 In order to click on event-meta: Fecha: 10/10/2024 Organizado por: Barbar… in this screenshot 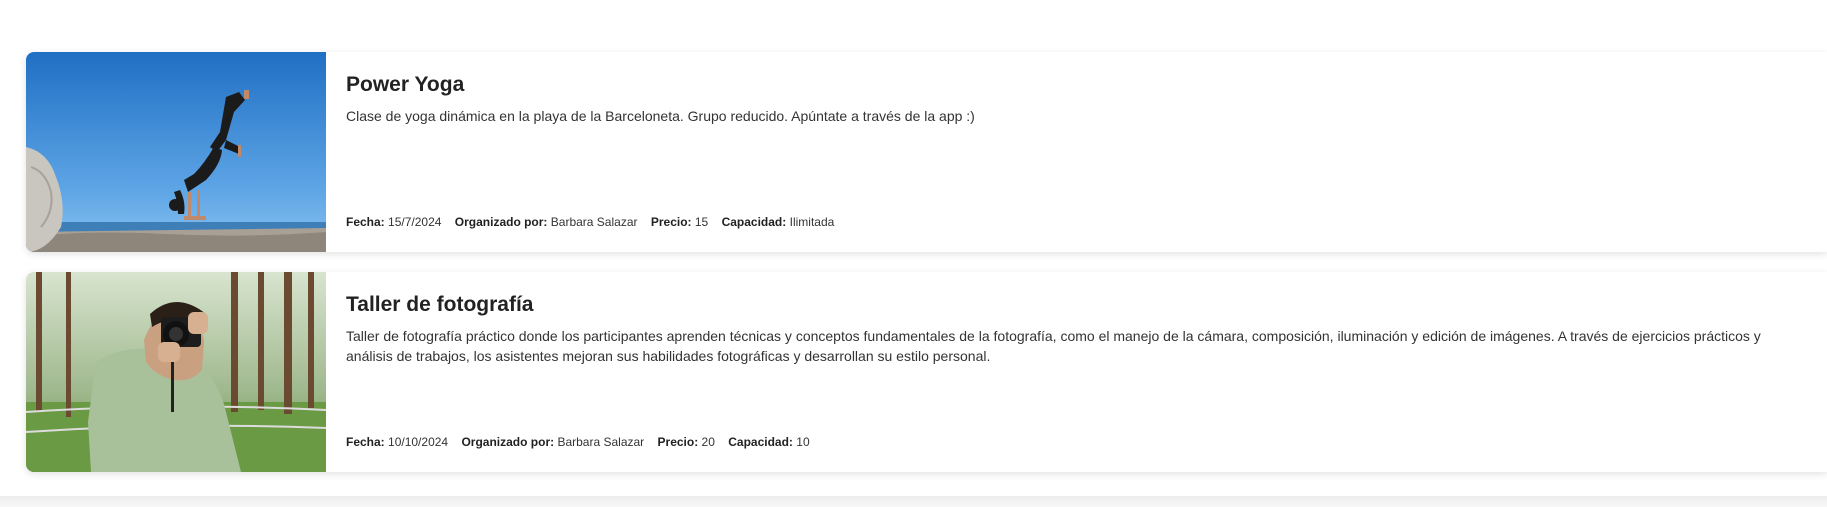, I will do `click(583, 442)`.